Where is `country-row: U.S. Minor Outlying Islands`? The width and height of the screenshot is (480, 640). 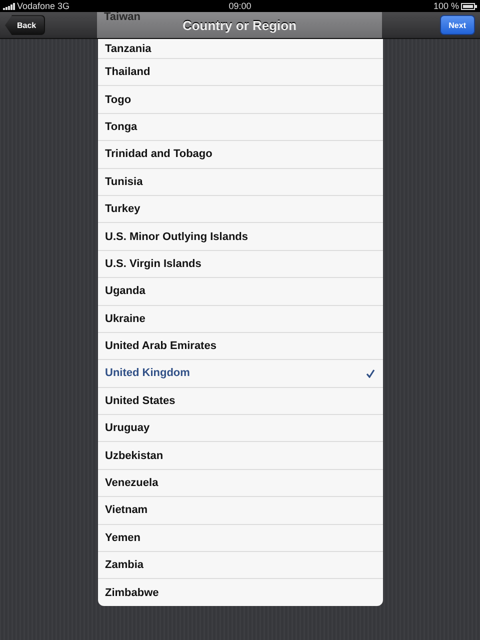
country-row: U.S. Minor Outlying Islands is located at coordinates (240, 236).